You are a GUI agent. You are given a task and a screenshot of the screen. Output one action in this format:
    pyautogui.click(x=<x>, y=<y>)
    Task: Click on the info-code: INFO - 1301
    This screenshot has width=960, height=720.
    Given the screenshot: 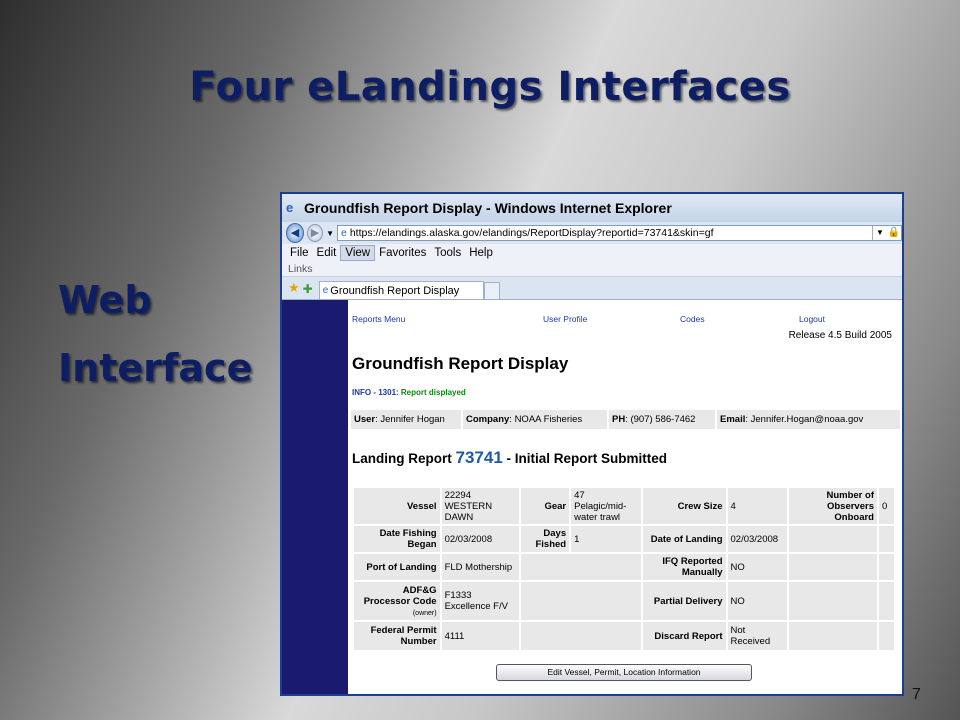 What is the action you would take?
    pyautogui.click(x=374, y=392)
    